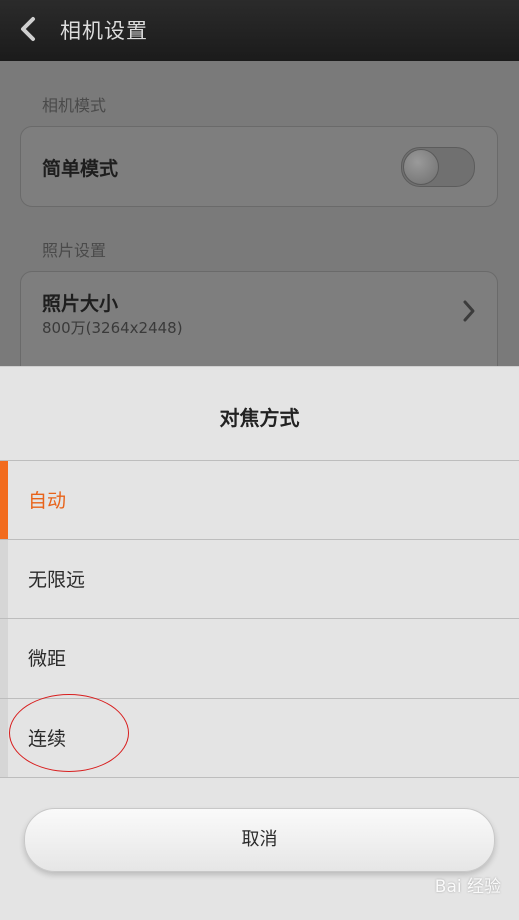 This screenshot has height=920, width=519. I want to click on simple-mode-toggle, so click(438, 167).